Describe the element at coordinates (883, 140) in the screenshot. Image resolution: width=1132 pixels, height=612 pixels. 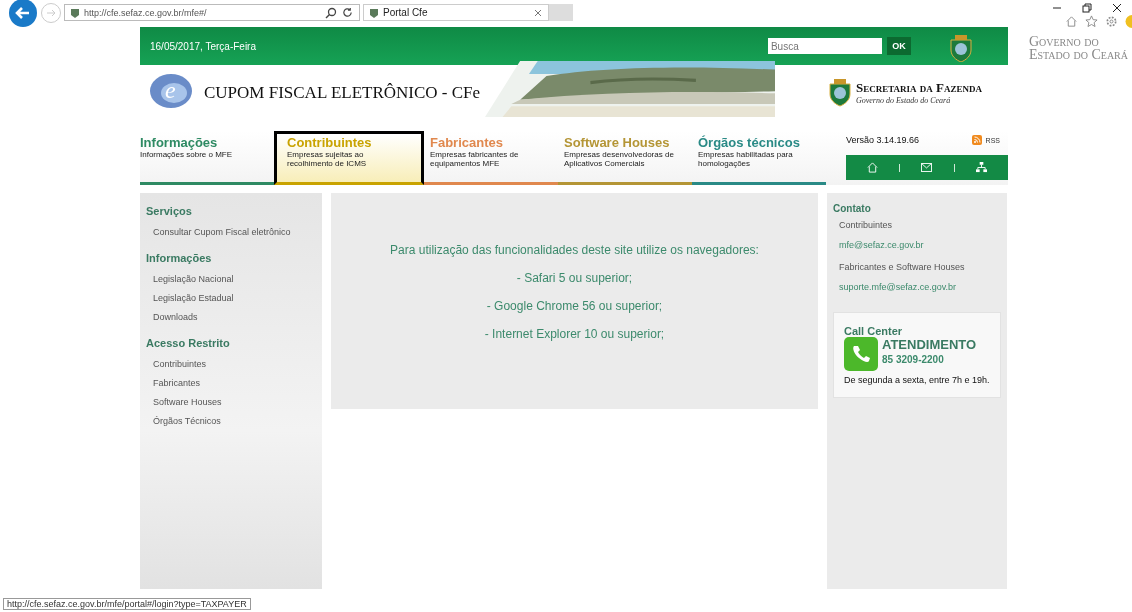
I see `version-text: Versão 3.14.19.66` at that location.